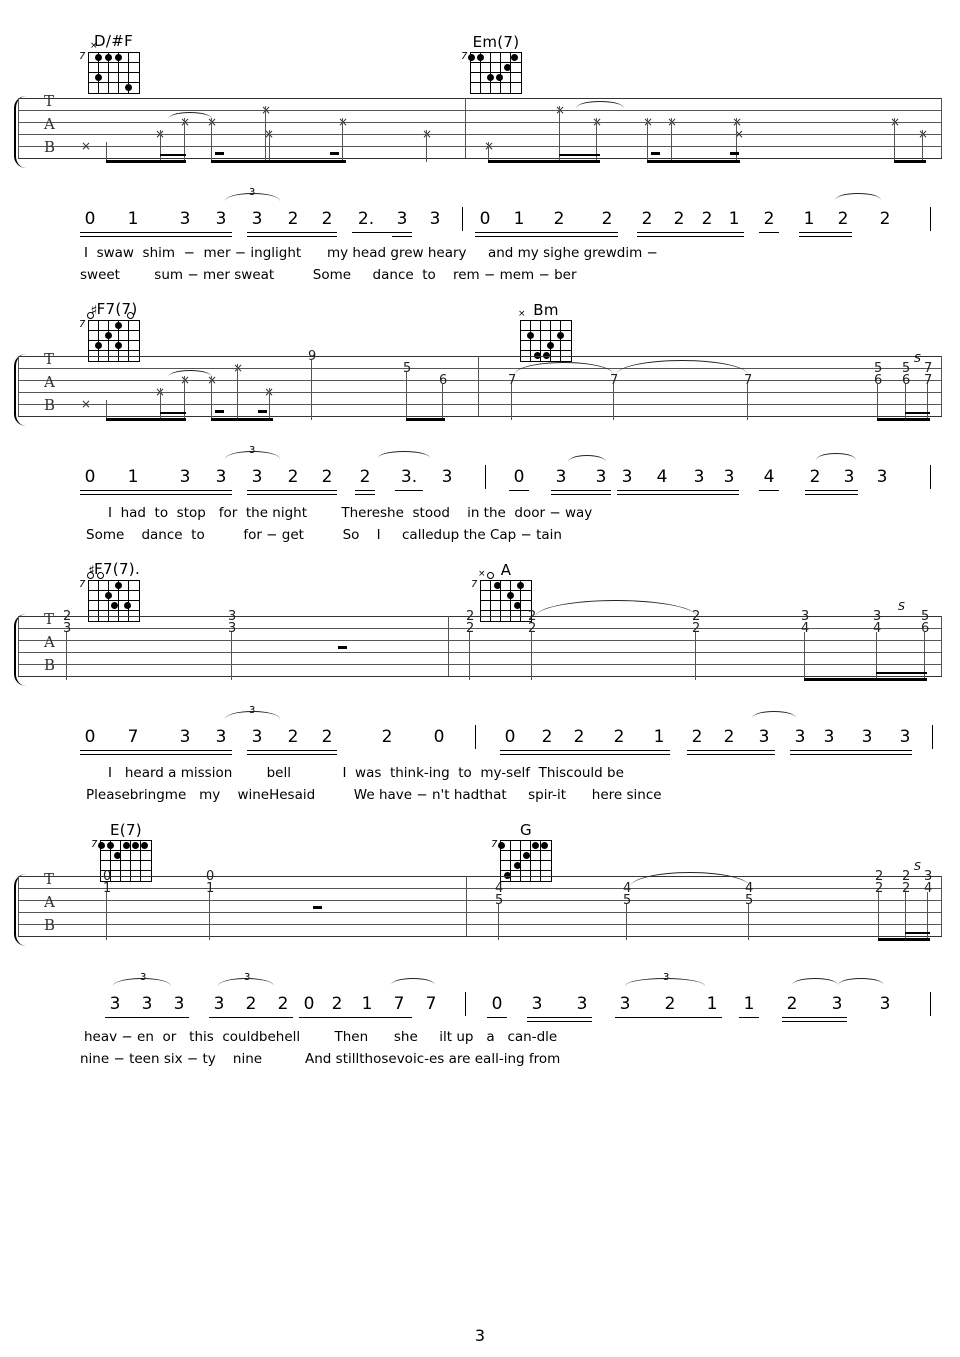  I want to click on chord-grid, so click(114, 73).